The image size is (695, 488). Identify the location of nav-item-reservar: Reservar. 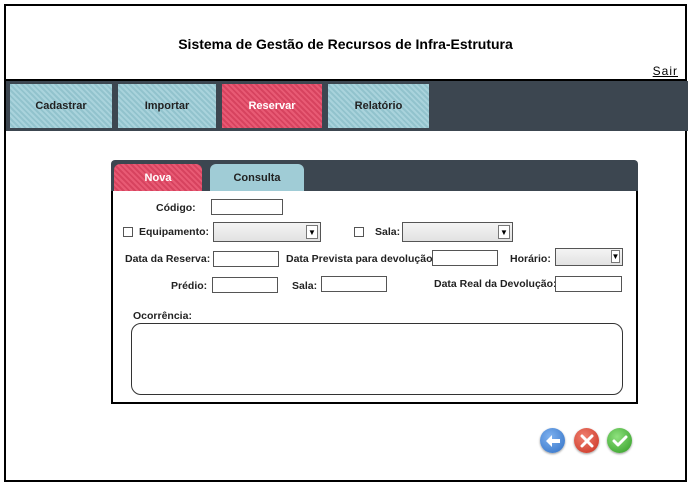
(272, 106).